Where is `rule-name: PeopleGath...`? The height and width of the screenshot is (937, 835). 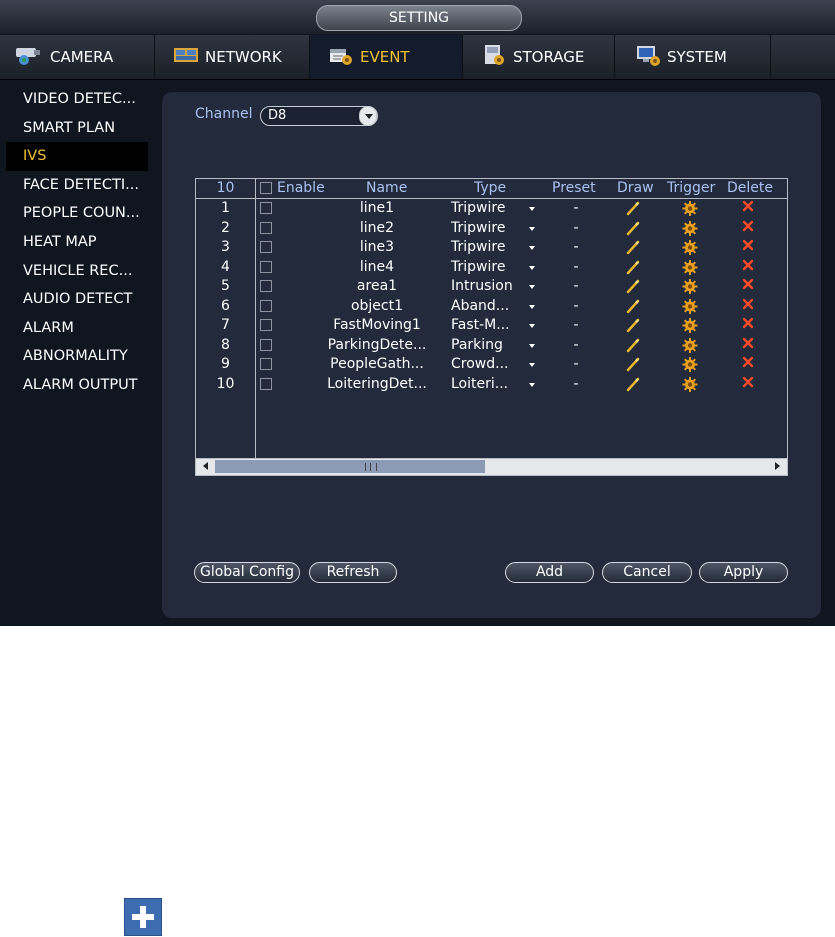
rule-name: PeopleGath... is located at coordinates (377, 365).